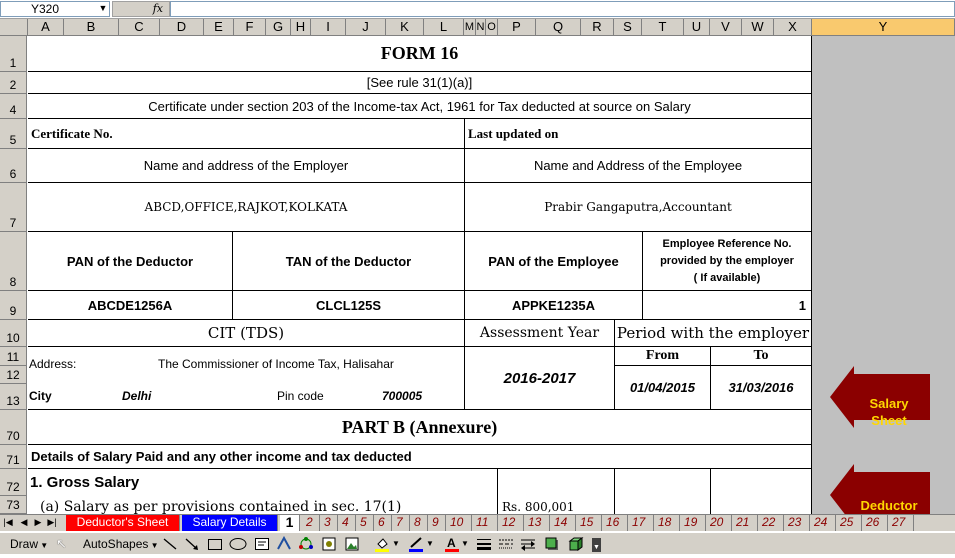 The image size is (955, 558). Describe the element at coordinates (136, 396) in the screenshot. I see `city-value: Delhi` at that location.